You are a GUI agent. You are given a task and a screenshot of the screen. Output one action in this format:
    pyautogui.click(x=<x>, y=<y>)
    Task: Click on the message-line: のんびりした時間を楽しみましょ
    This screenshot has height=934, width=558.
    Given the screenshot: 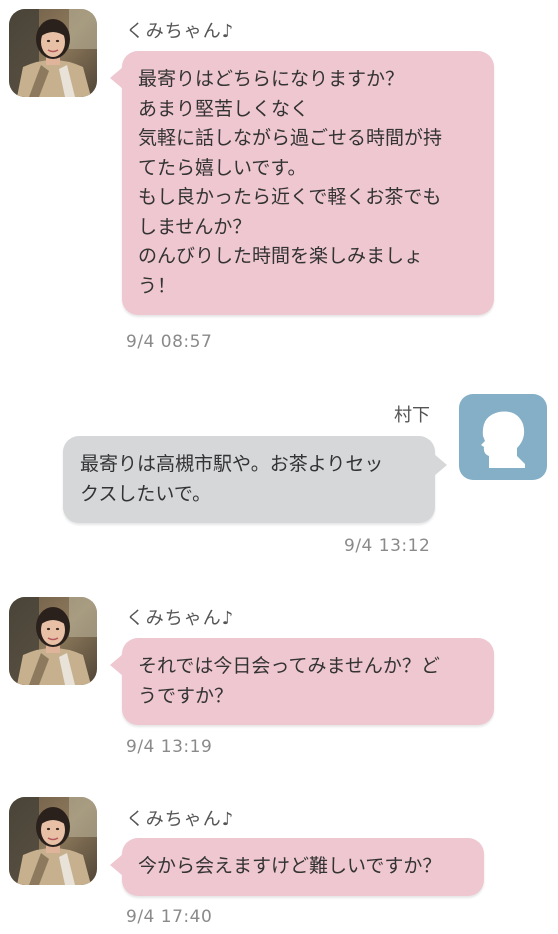 What is the action you would take?
    pyautogui.click(x=281, y=256)
    